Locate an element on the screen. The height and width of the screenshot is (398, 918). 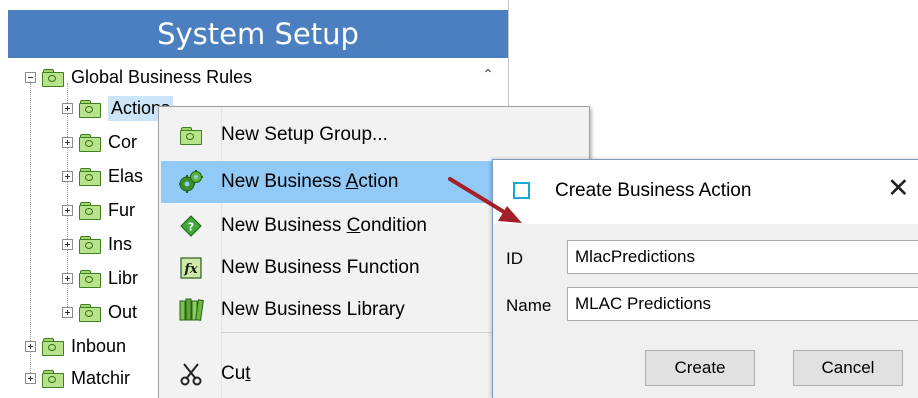
tree-node-label: Libr is located at coordinates (123, 277).